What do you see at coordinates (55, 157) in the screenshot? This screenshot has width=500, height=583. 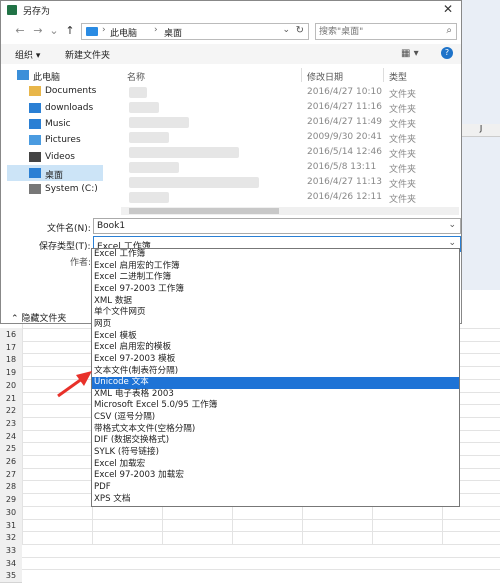 I see `nav-item-videos: Videos` at bounding box center [55, 157].